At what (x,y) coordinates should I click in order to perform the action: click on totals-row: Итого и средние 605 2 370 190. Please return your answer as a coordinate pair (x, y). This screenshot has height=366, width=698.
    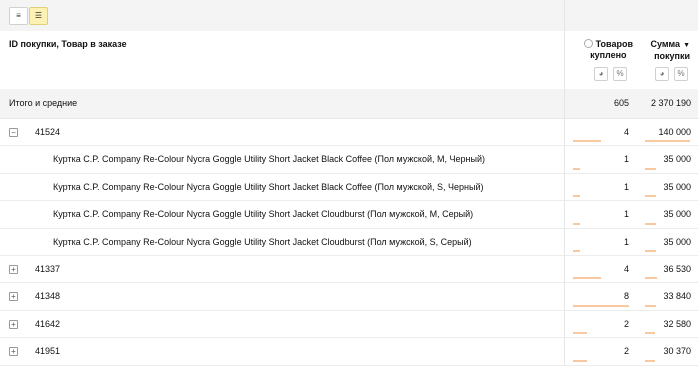
    Looking at the image, I should click on (349, 104).